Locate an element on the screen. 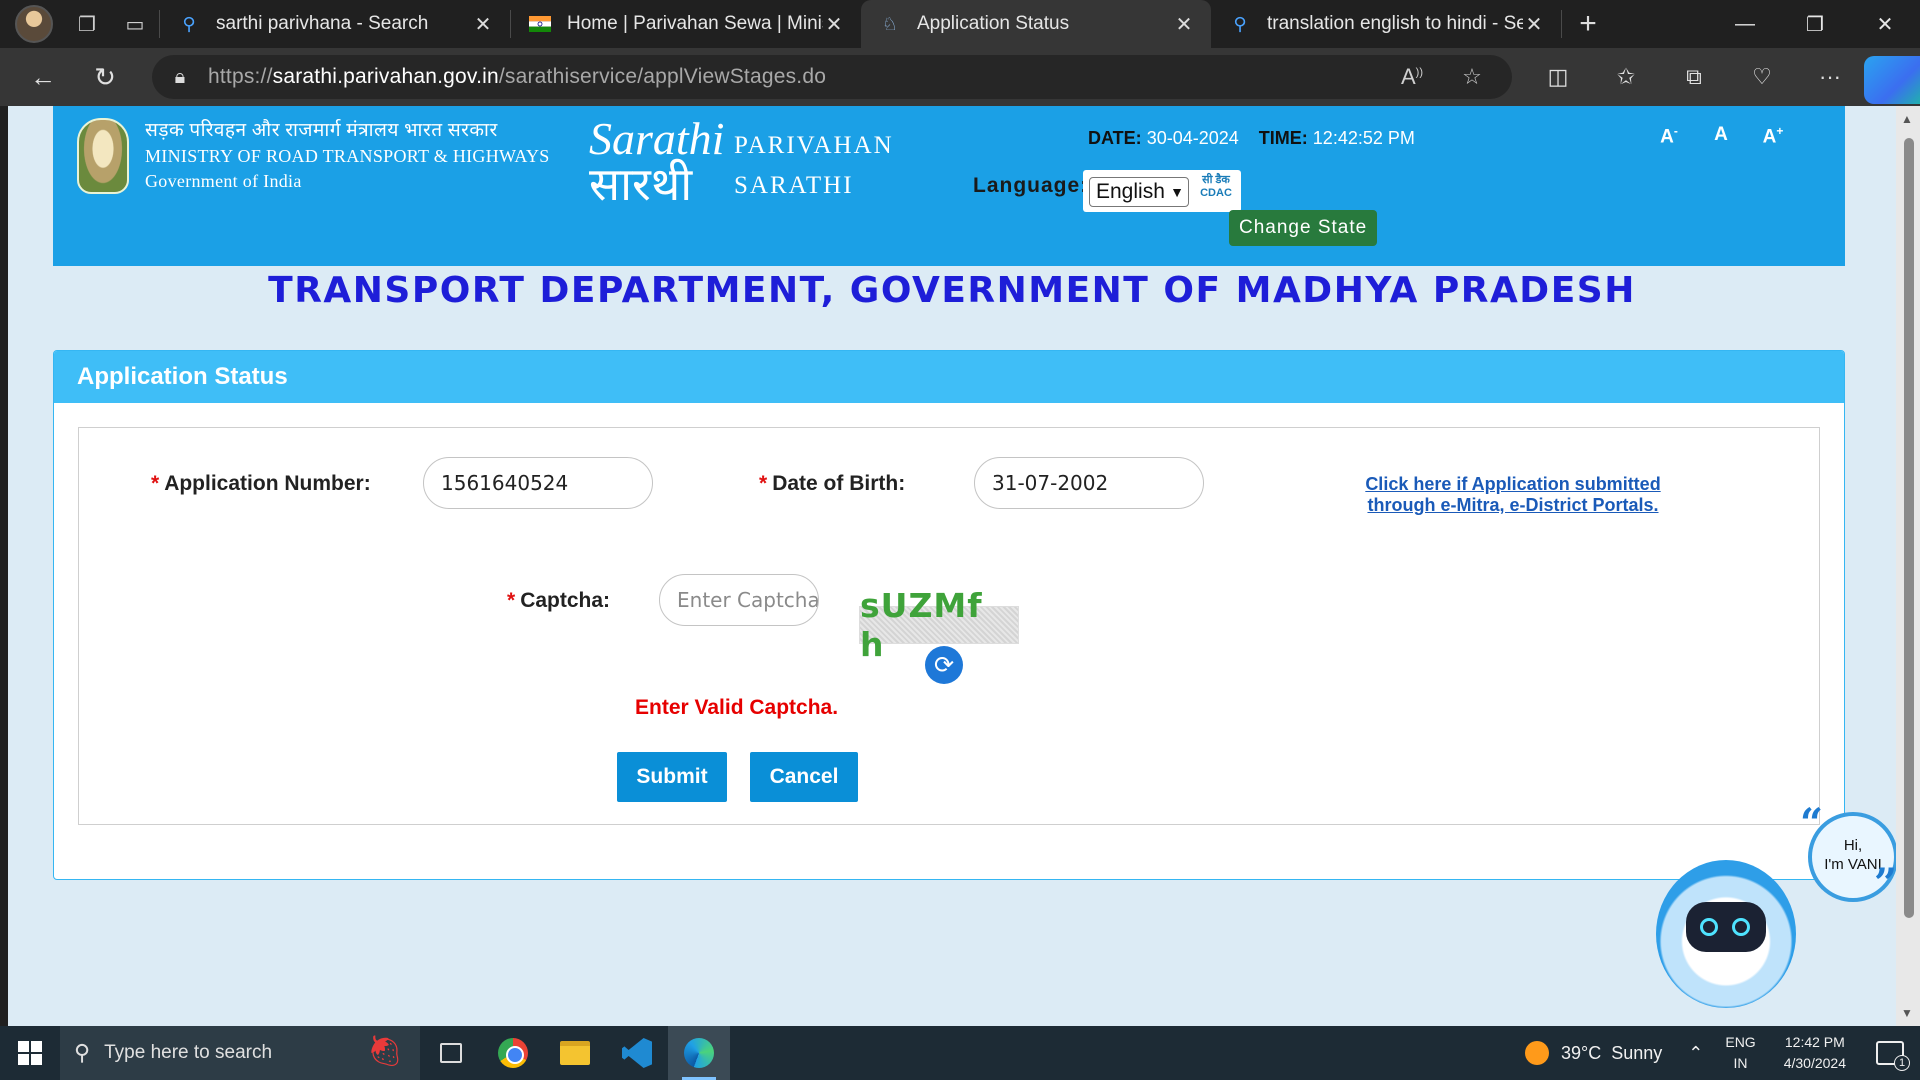 This screenshot has width=1920, height=1080. browser-essentials-icon: ♡ is located at coordinates (1762, 77).